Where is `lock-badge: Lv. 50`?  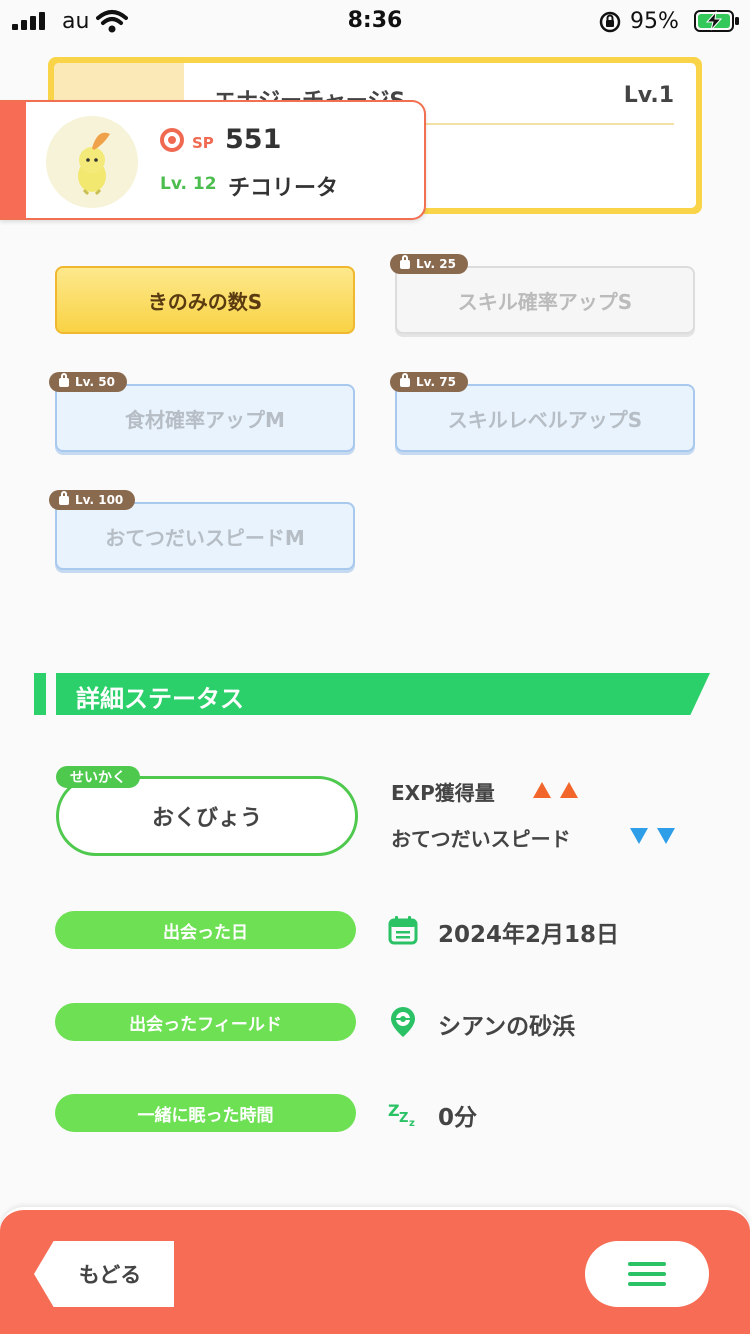 lock-badge: Lv. 50 is located at coordinates (88, 382).